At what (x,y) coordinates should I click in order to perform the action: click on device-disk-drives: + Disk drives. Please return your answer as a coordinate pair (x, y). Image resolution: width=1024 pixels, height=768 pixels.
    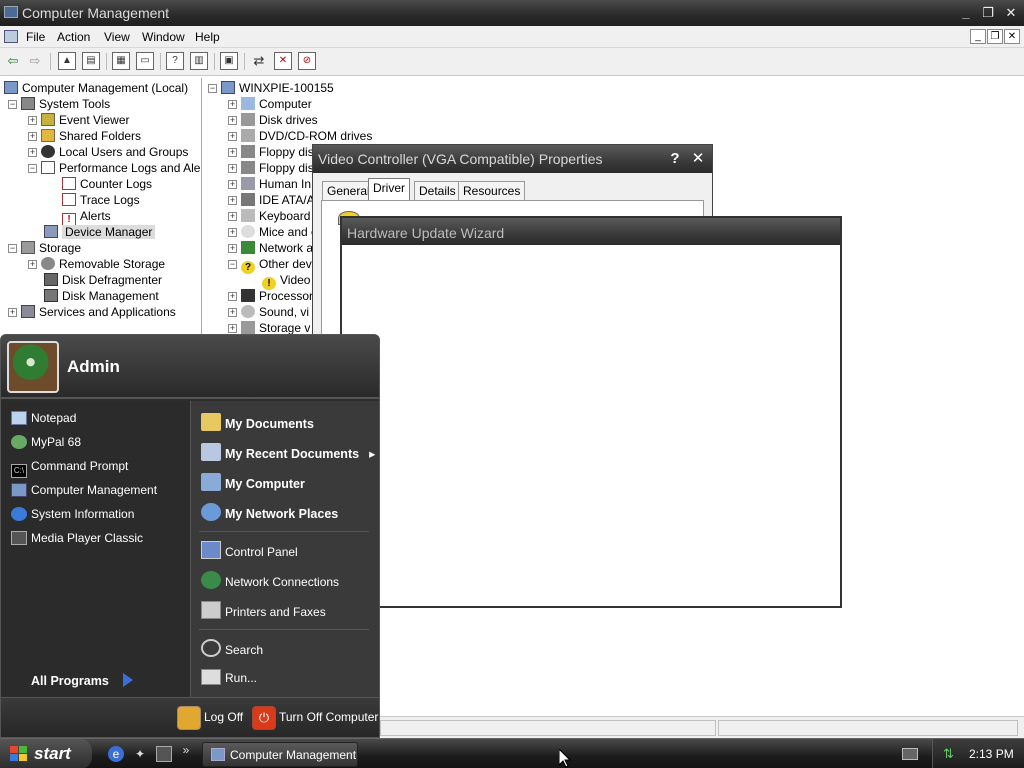
    Looking at the image, I should click on (273, 120).